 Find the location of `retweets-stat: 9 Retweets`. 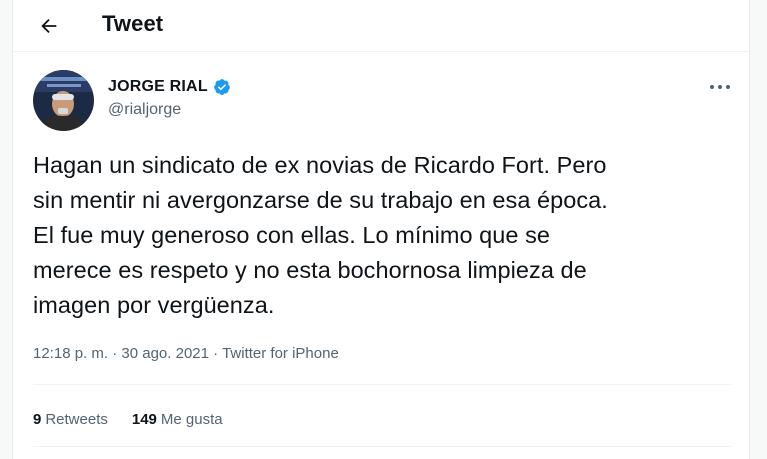

retweets-stat: 9 Retweets is located at coordinates (70, 419).